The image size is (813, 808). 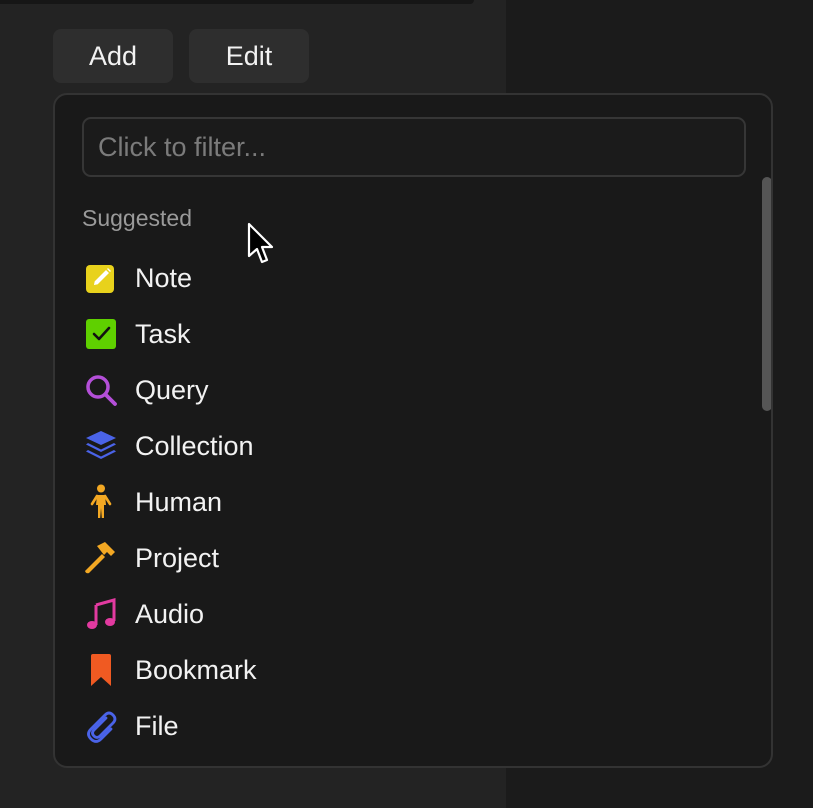 What do you see at coordinates (412, 446) in the screenshot?
I see `list-item-collection: Collection` at bounding box center [412, 446].